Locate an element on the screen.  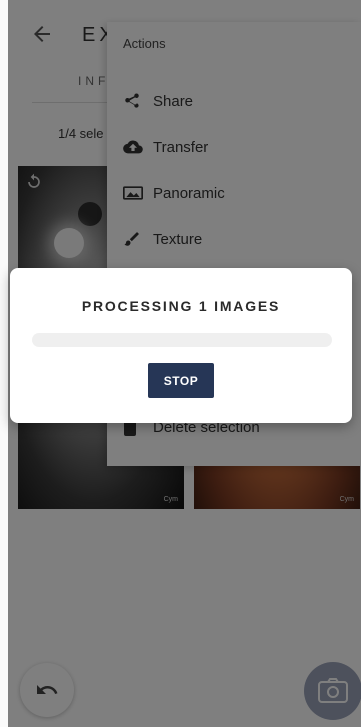
progress-bar is located at coordinates (182, 340).